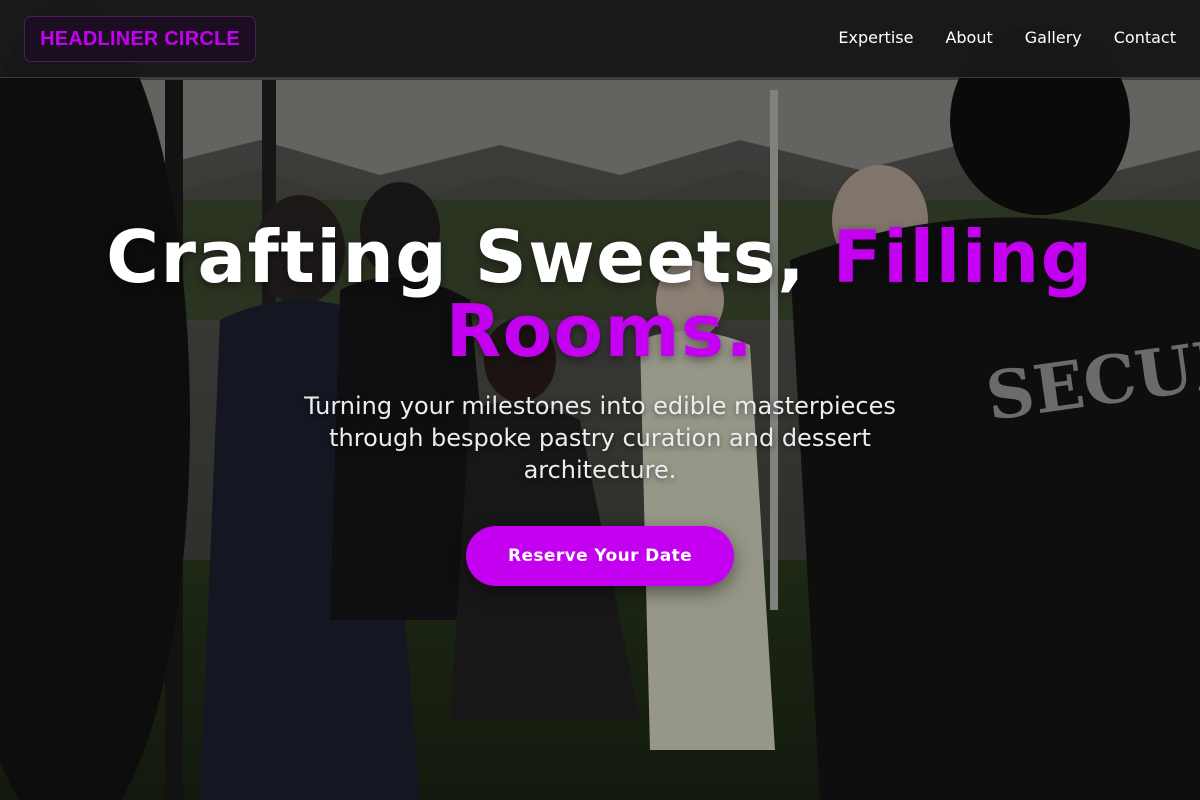 The height and width of the screenshot is (800, 1200). Describe the element at coordinates (1145, 38) in the screenshot. I see `nav-link-contact: Contact` at that location.